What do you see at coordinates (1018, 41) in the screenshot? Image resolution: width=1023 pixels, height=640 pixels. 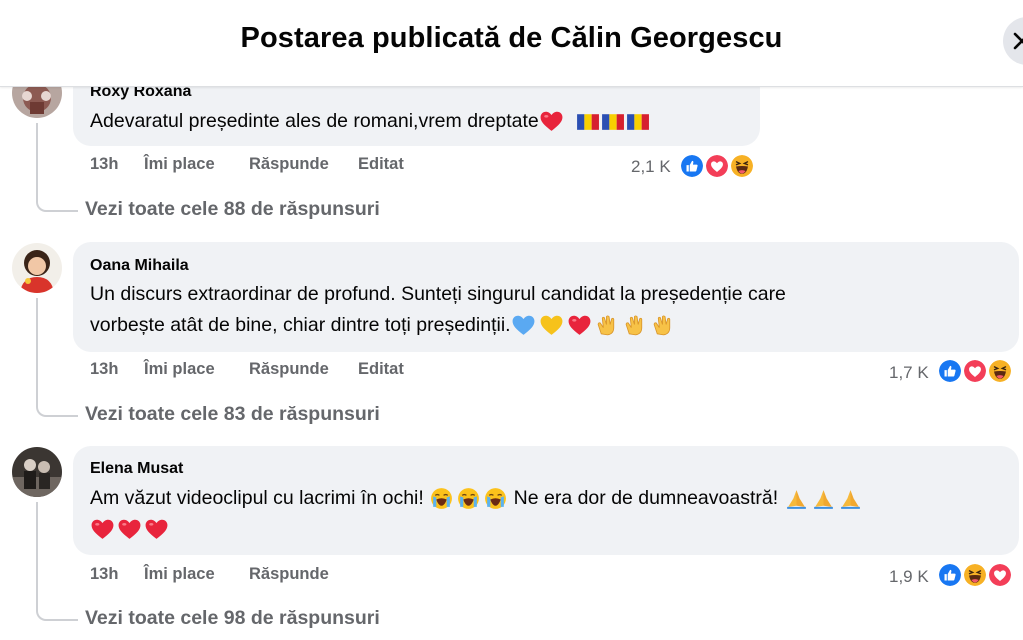 I see `close-icon` at bounding box center [1018, 41].